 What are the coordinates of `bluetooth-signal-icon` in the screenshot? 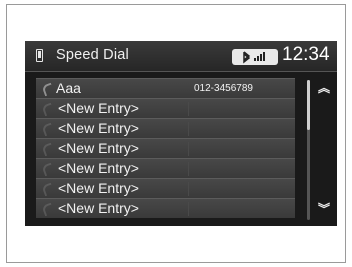 It's located at (255, 57).